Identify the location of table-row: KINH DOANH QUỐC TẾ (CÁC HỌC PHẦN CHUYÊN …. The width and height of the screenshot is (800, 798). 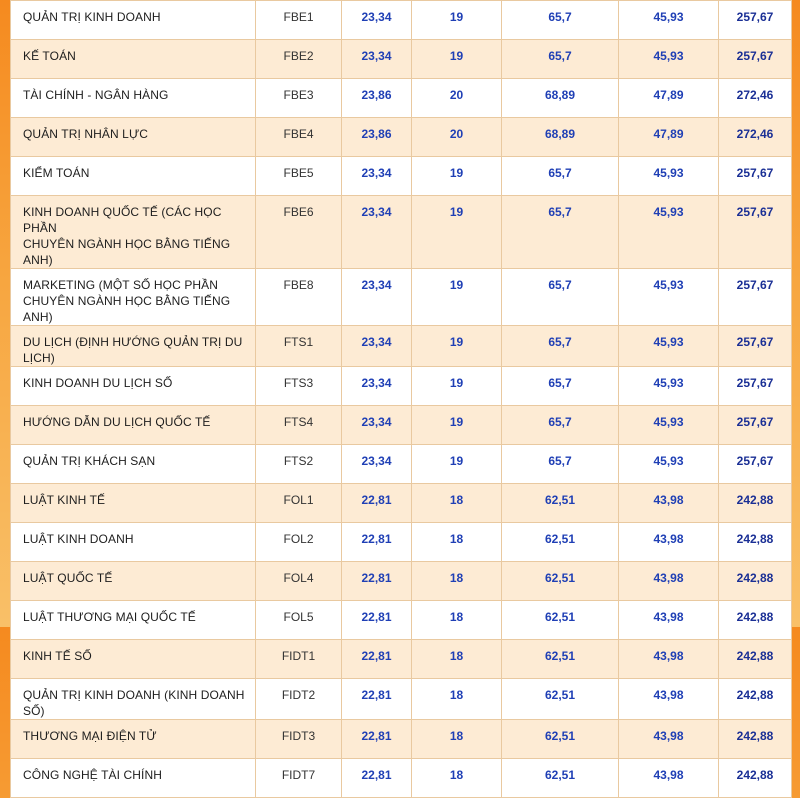
(401, 232).